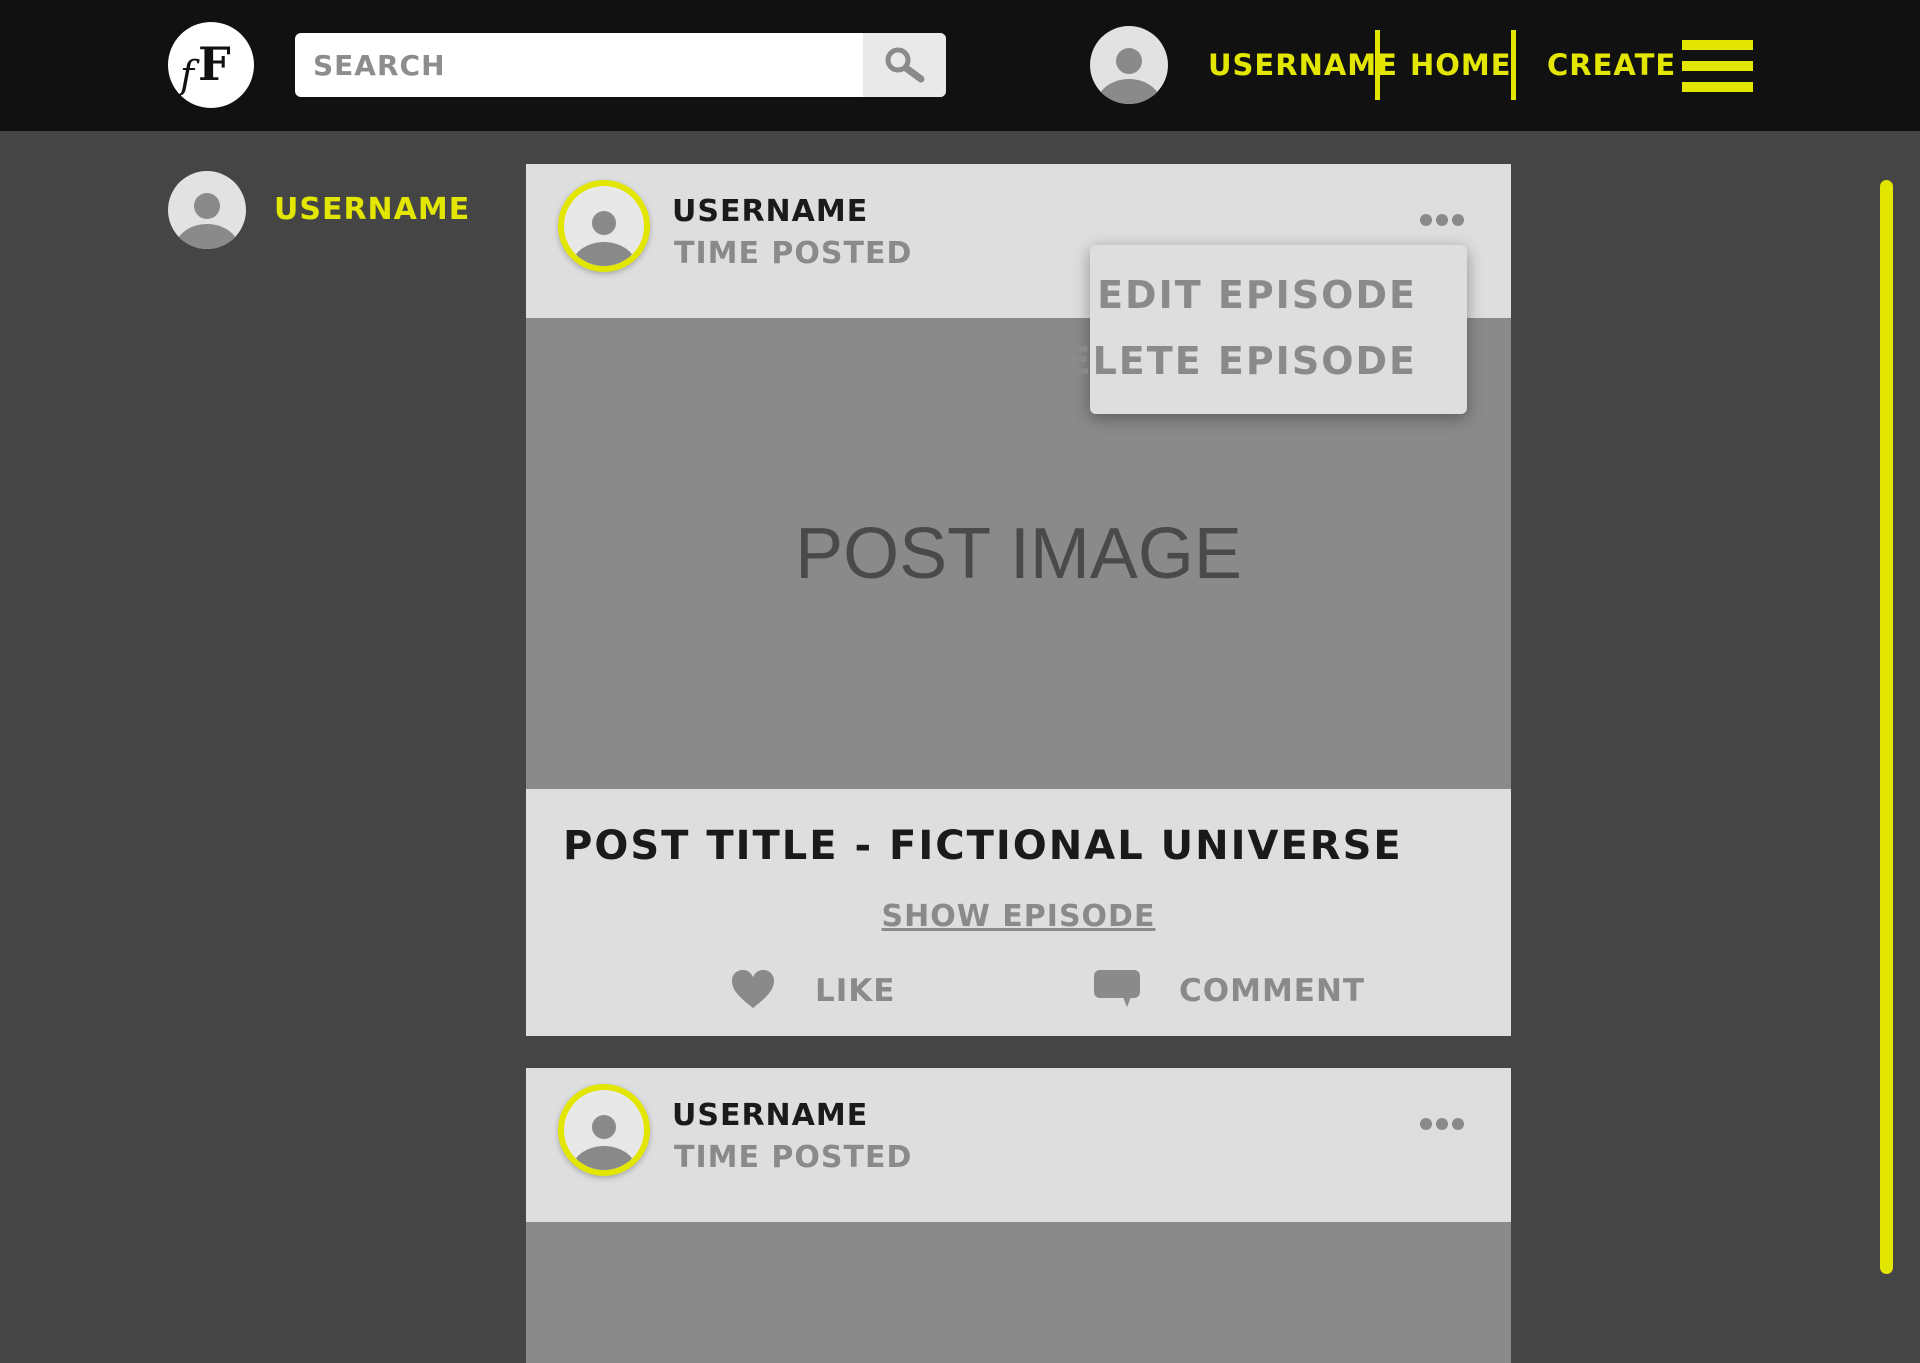 This screenshot has height=1363, width=1920. What do you see at coordinates (1018, 554) in the screenshot?
I see `post-image-placeholder: POST IMAGE` at bounding box center [1018, 554].